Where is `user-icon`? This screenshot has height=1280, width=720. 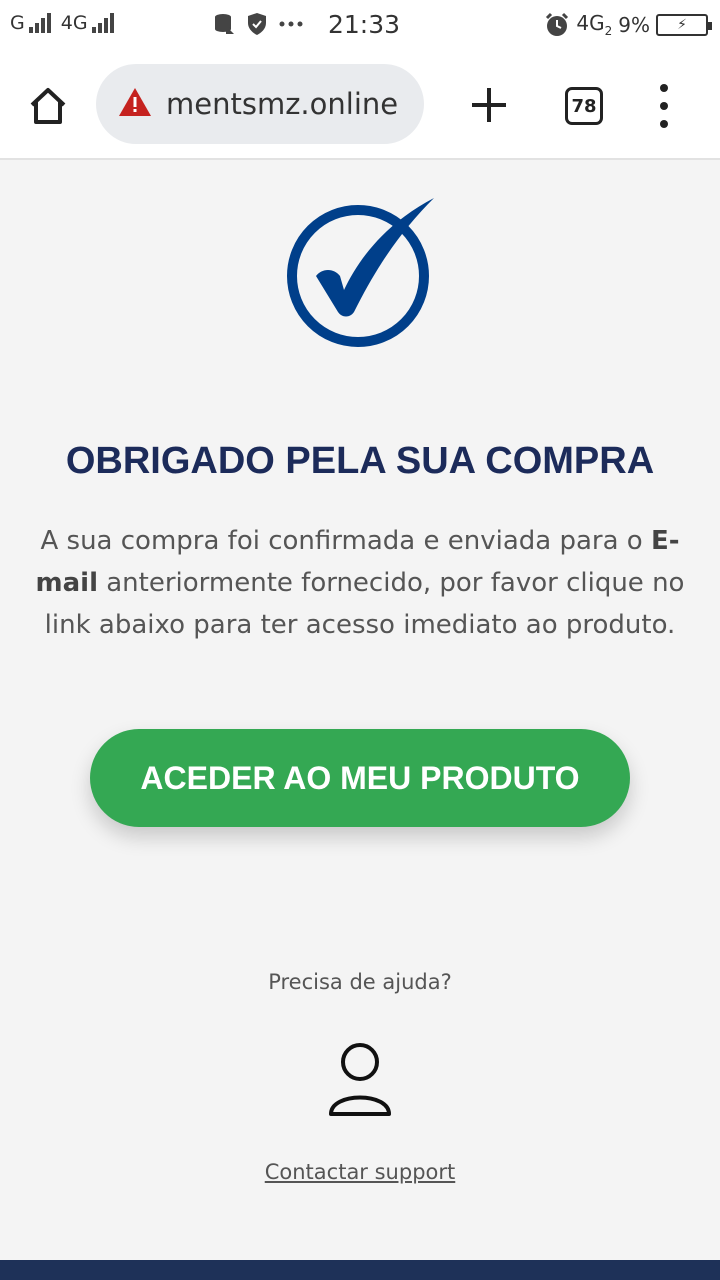
user-icon is located at coordinates (360, 1081).